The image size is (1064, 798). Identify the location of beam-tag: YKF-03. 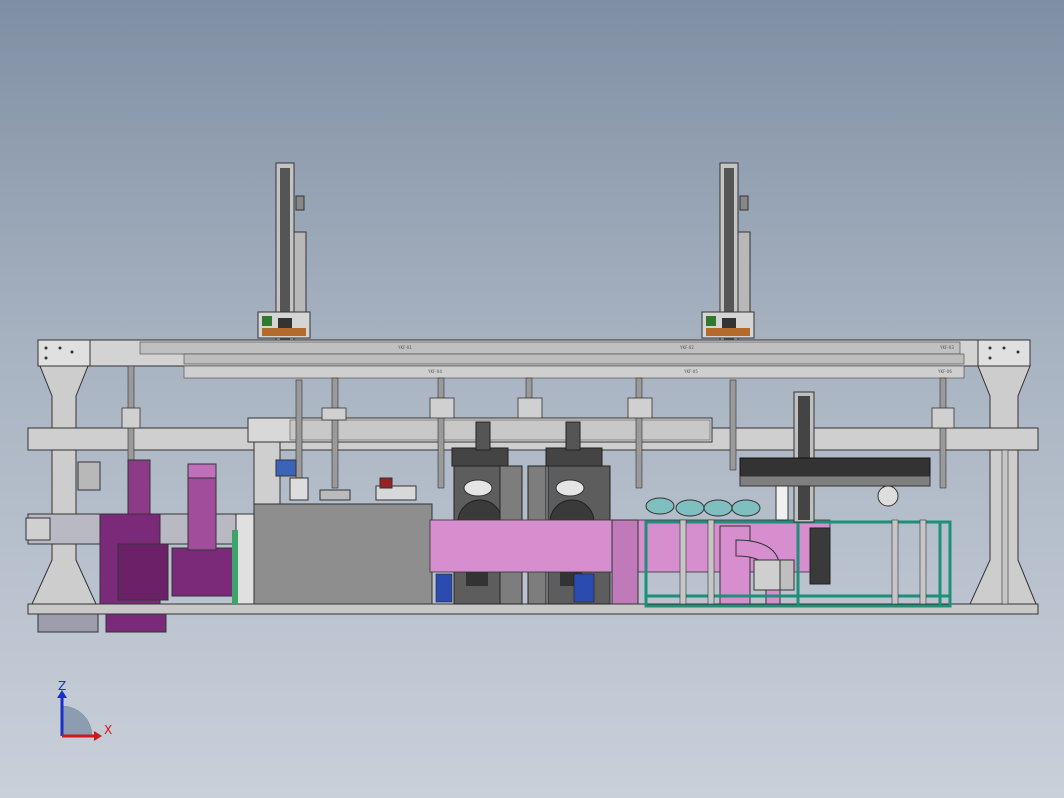
(946, 347).